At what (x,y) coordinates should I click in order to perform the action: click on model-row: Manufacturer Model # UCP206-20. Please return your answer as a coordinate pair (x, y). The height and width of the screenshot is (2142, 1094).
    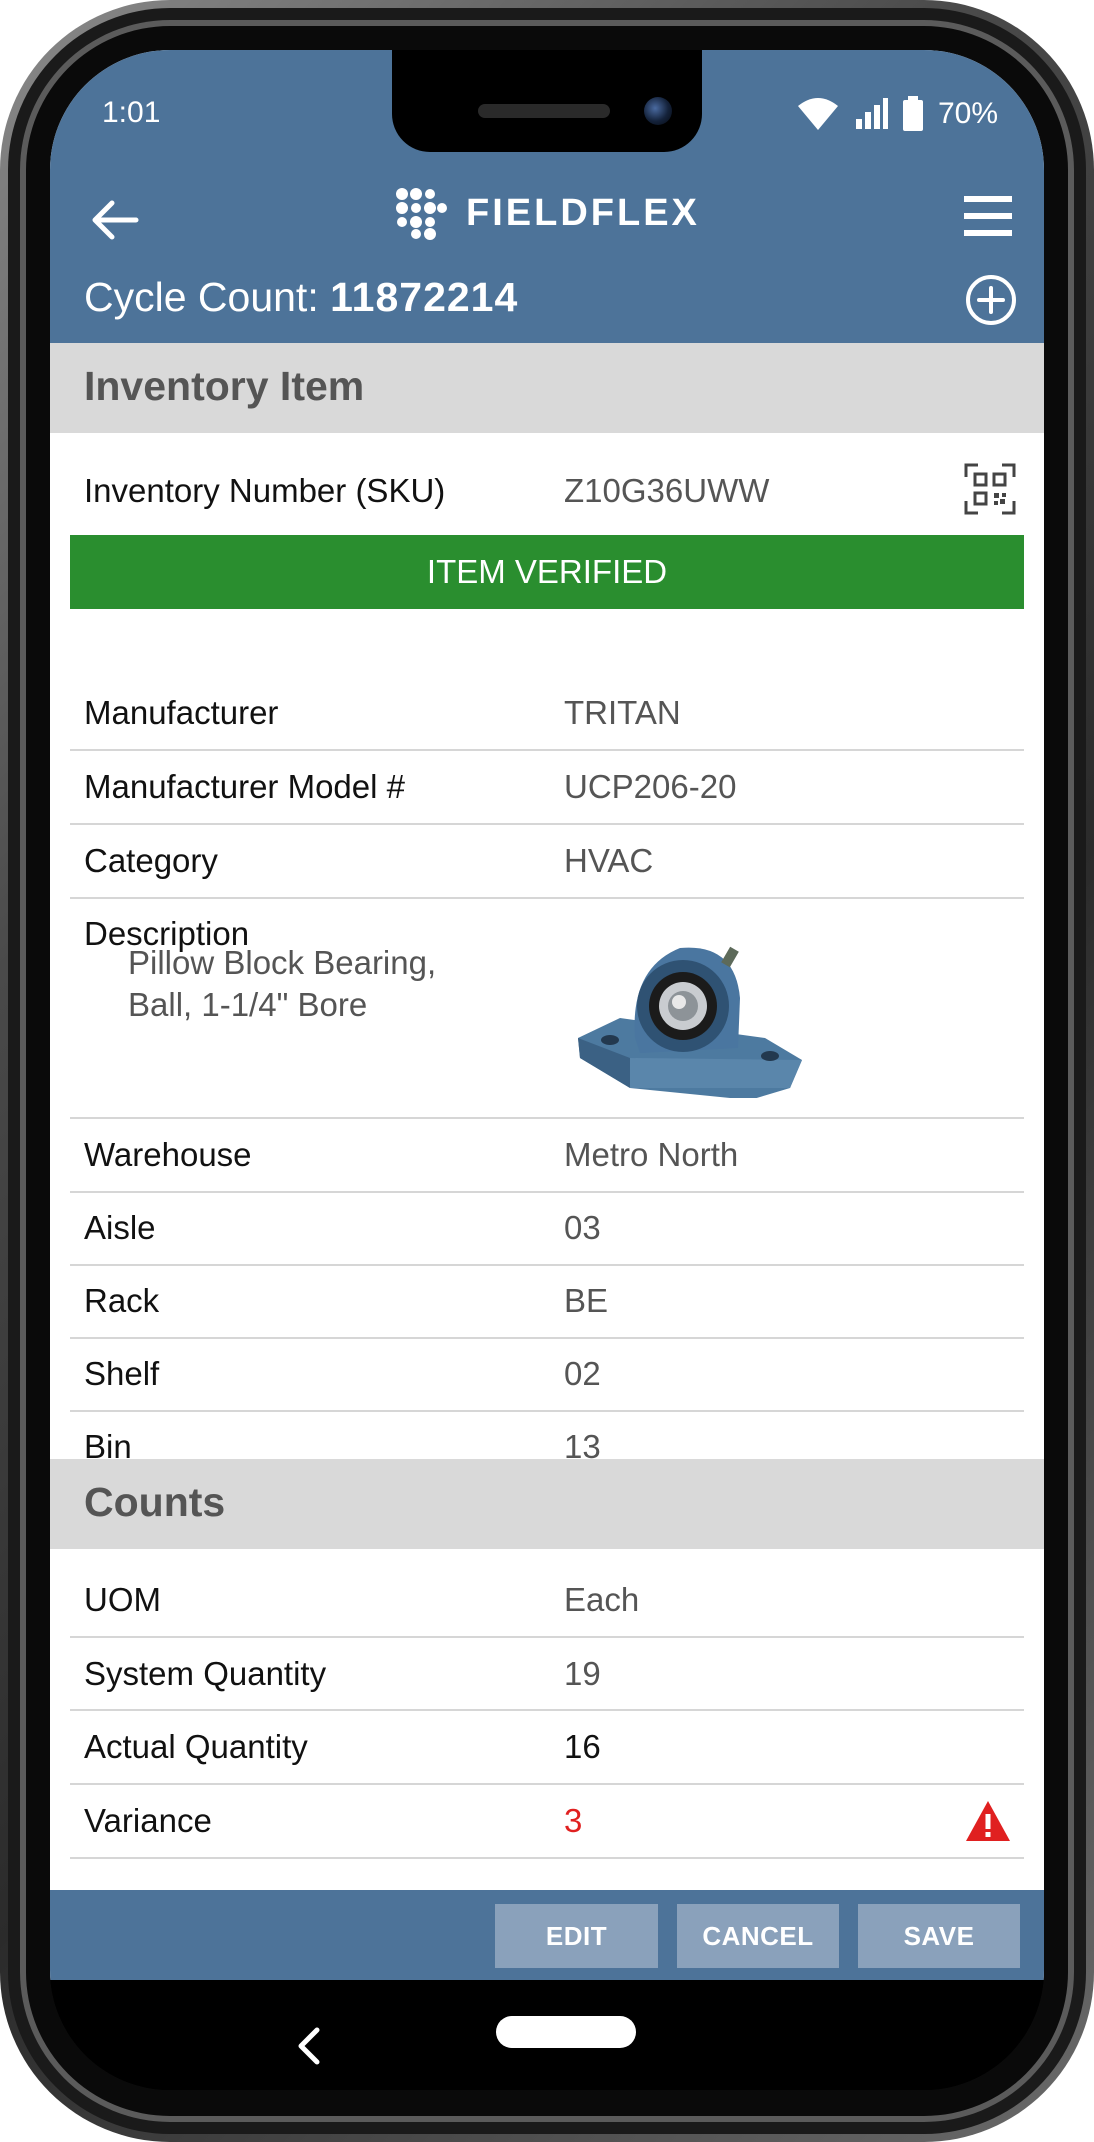
    Looking at the image, I should click on (547, 788).